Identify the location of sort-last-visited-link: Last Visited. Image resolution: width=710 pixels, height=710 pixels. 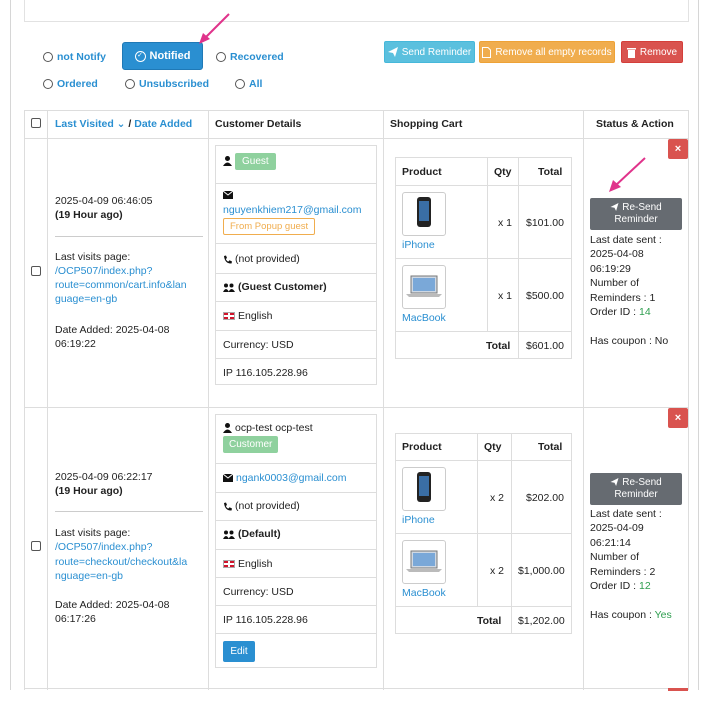
(84, 124).